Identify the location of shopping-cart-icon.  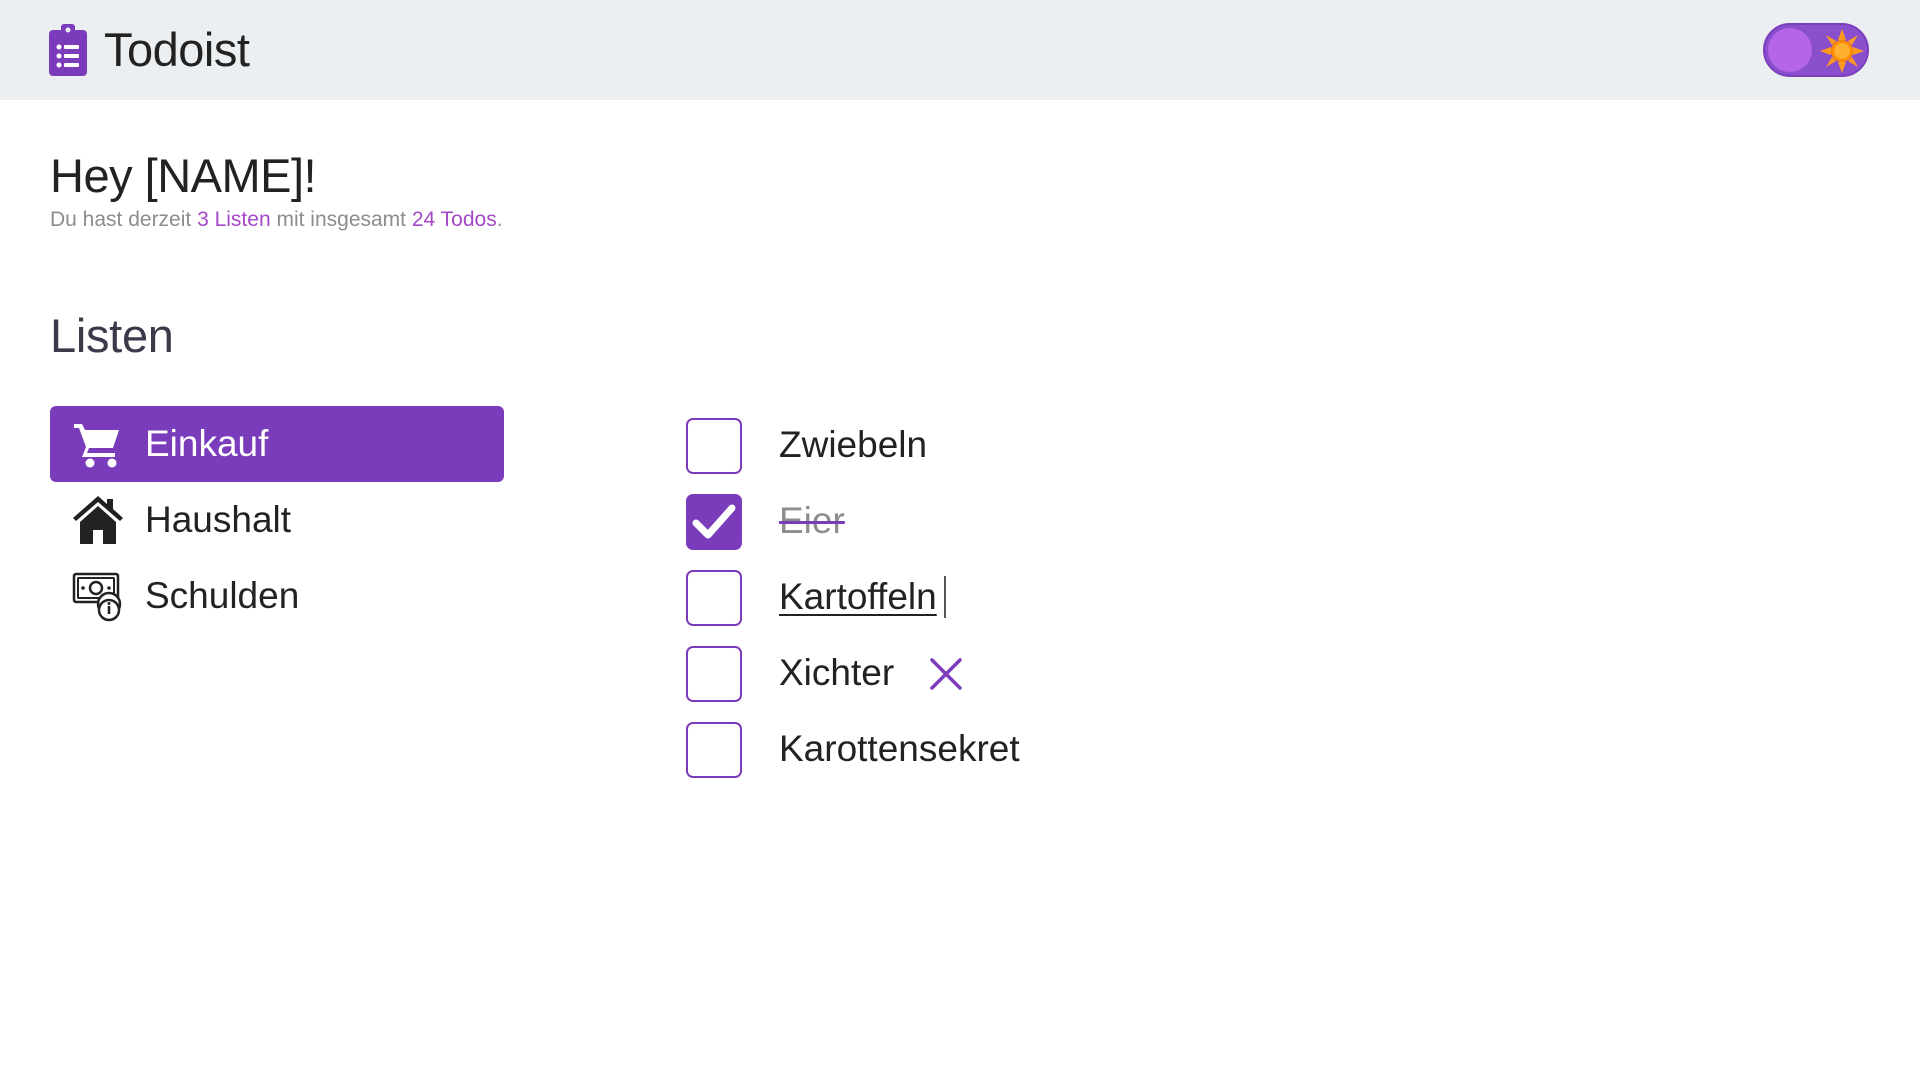
(96, 446).